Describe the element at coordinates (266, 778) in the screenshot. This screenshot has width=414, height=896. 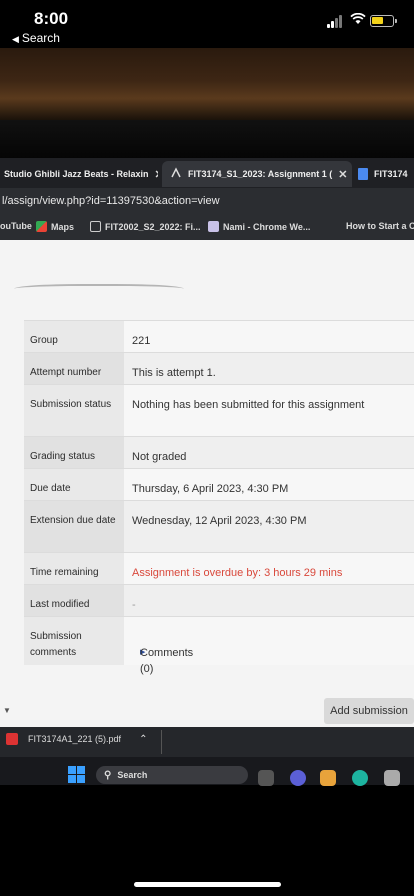
I see `task-view-icon` at that location.